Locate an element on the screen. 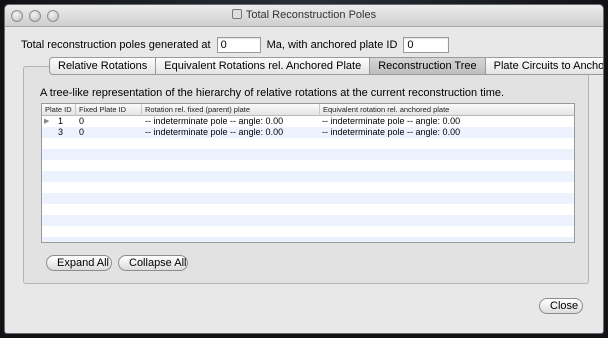 The image size is (608, 338). cell-plate-id: 3 is located at coordinates (61, 132).